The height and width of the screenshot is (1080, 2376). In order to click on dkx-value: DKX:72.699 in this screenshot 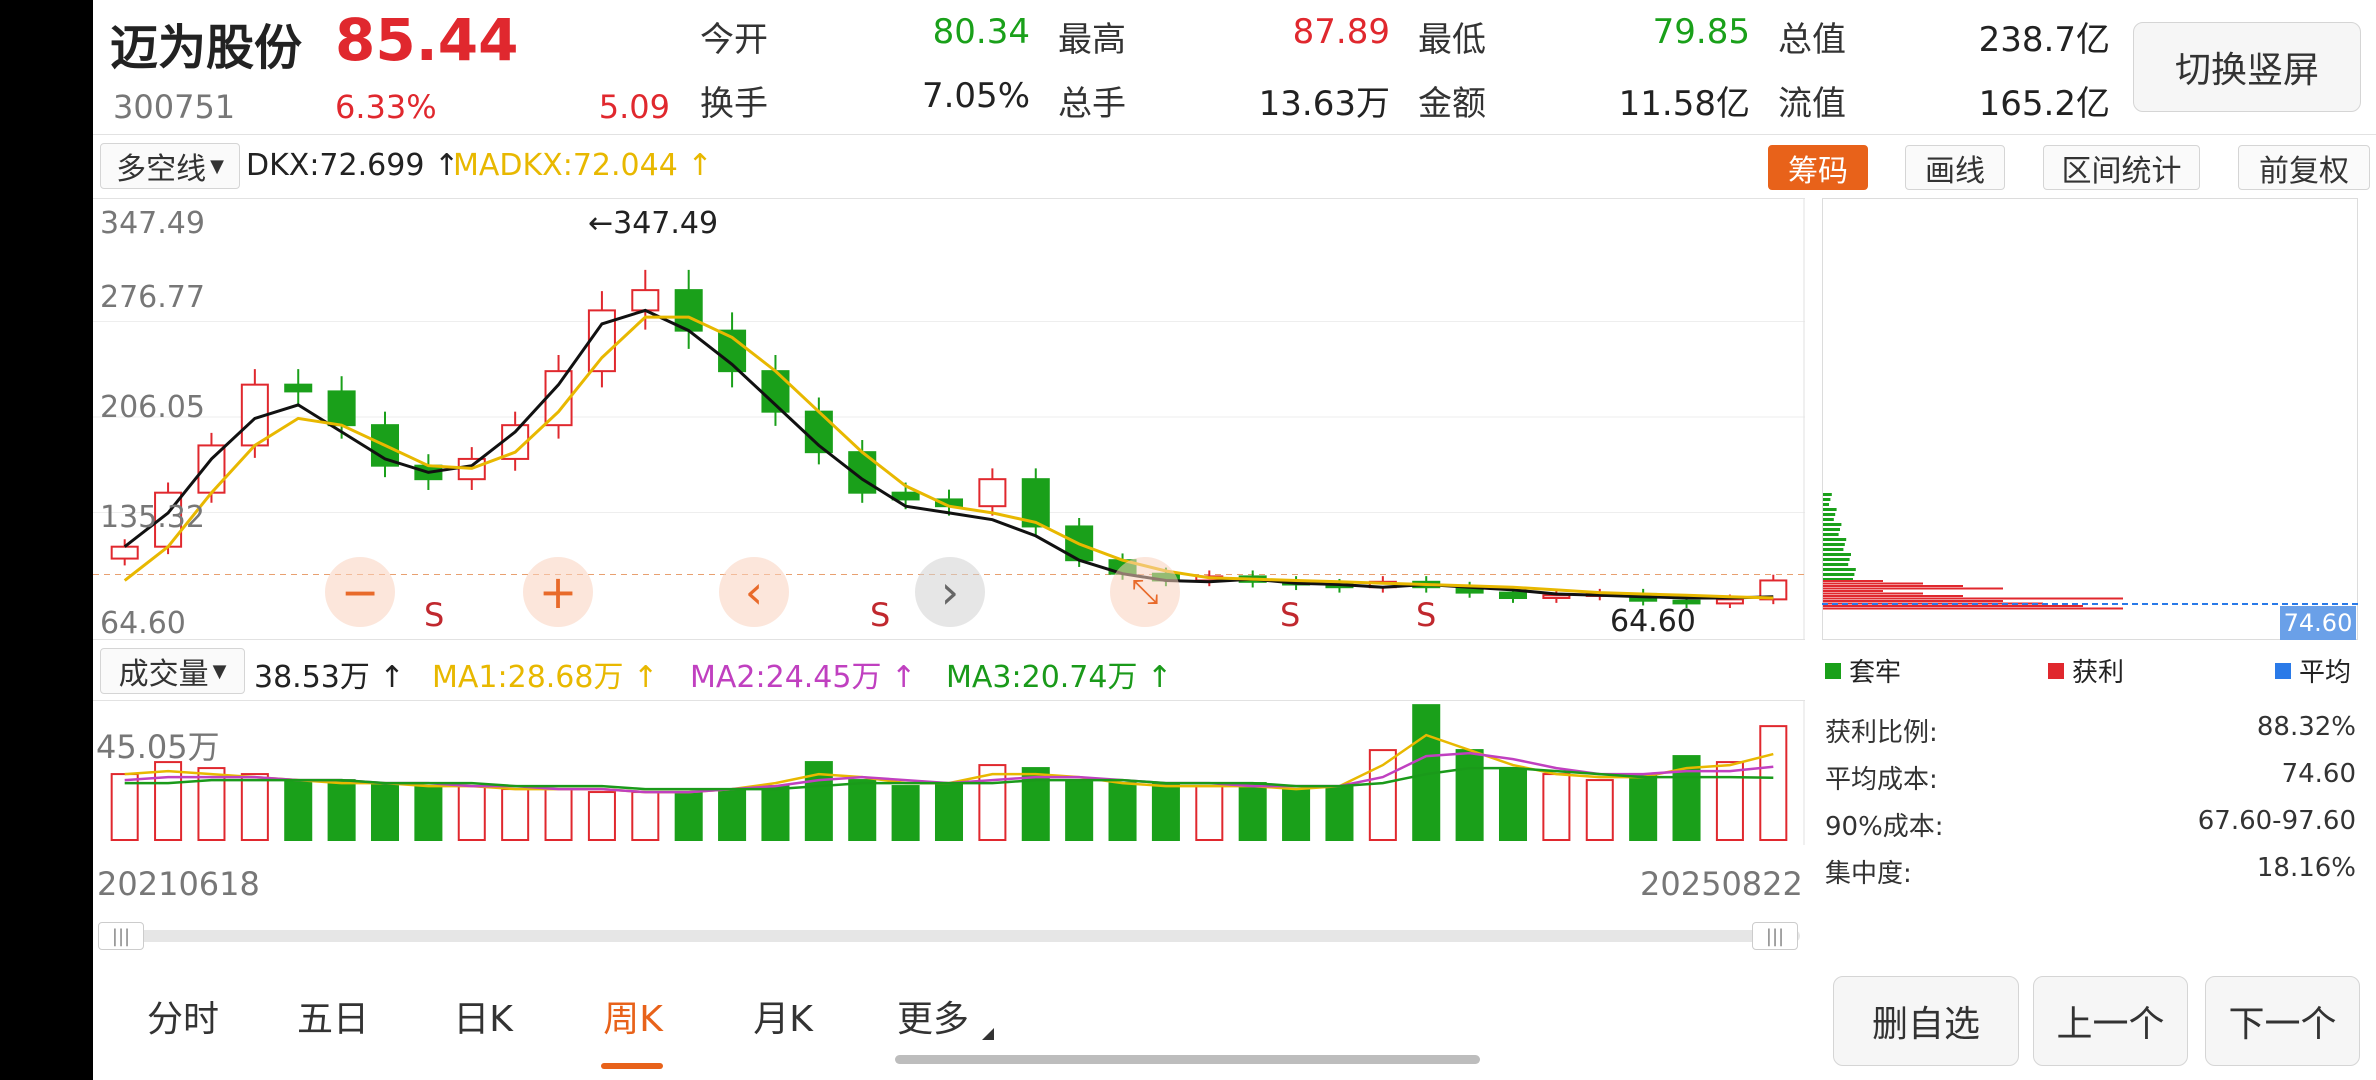, I will do `click(335, 165)`.